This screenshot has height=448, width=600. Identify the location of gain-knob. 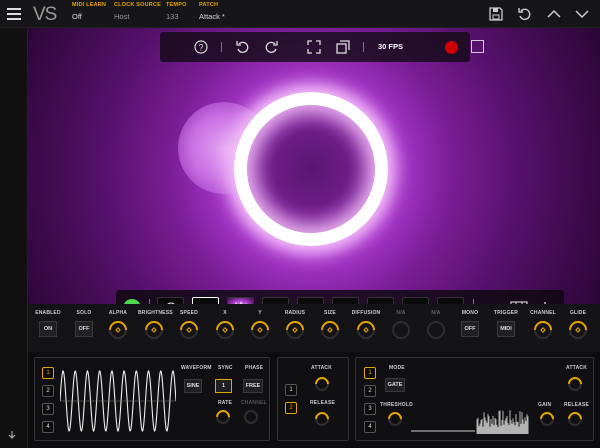
(547, 419).